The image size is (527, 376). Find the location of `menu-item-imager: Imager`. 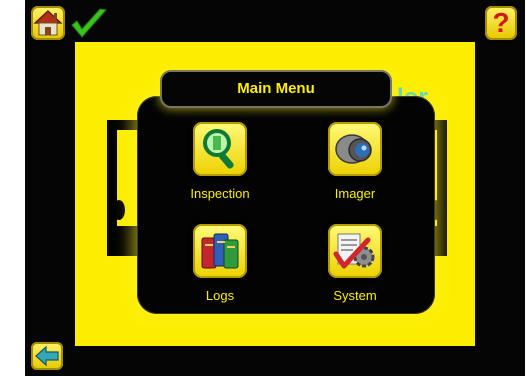

menu-item-imager: Imager is located at coordinates (355, 167).